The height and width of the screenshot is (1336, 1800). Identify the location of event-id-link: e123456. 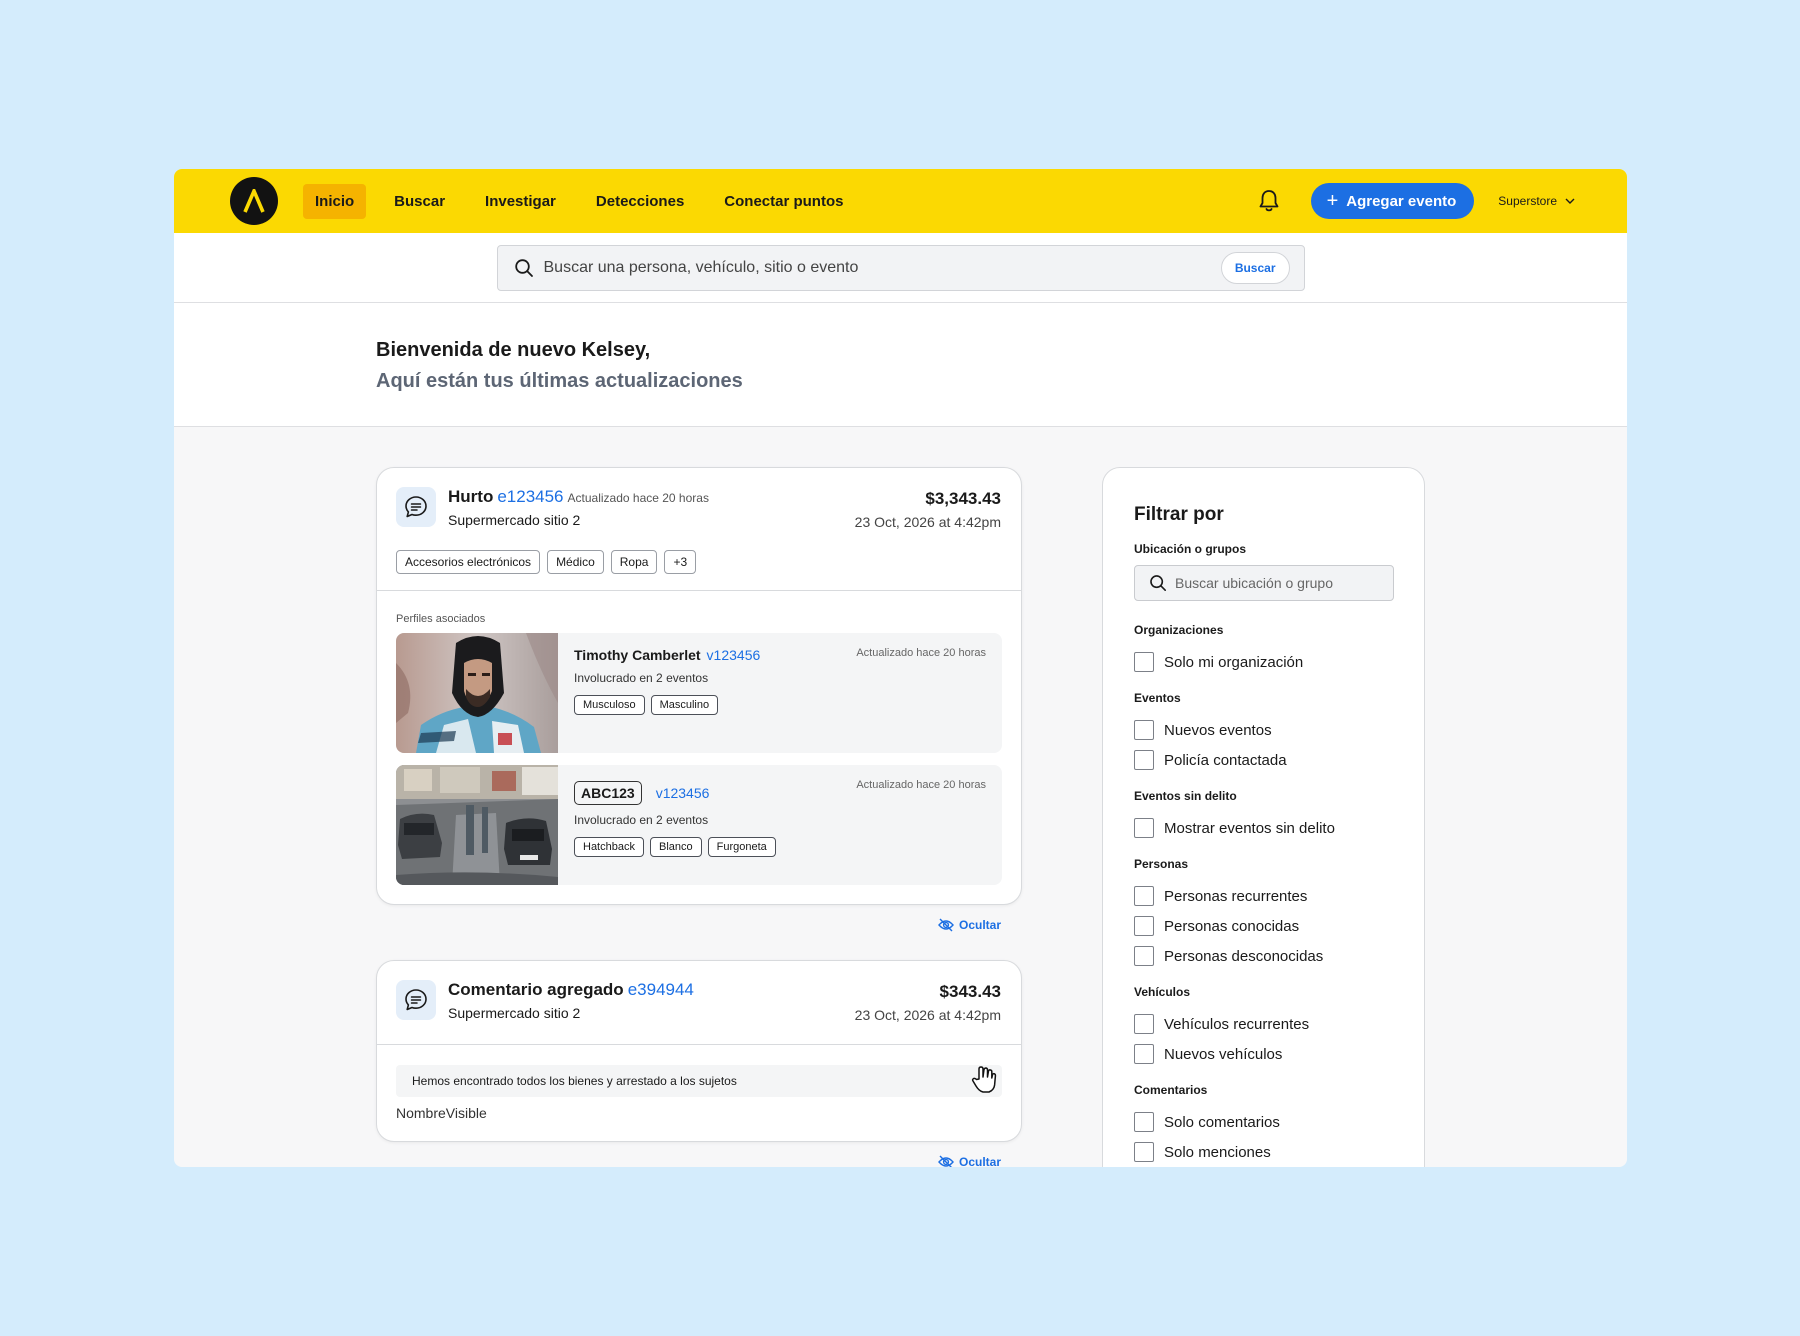
(530, 496).